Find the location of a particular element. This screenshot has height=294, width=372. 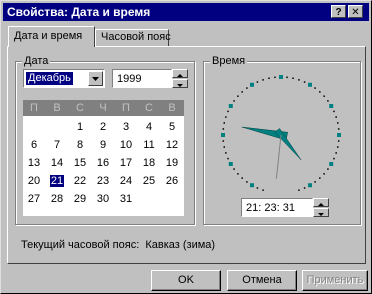

calendar-day: 1 is located at coordinates (80, 127).